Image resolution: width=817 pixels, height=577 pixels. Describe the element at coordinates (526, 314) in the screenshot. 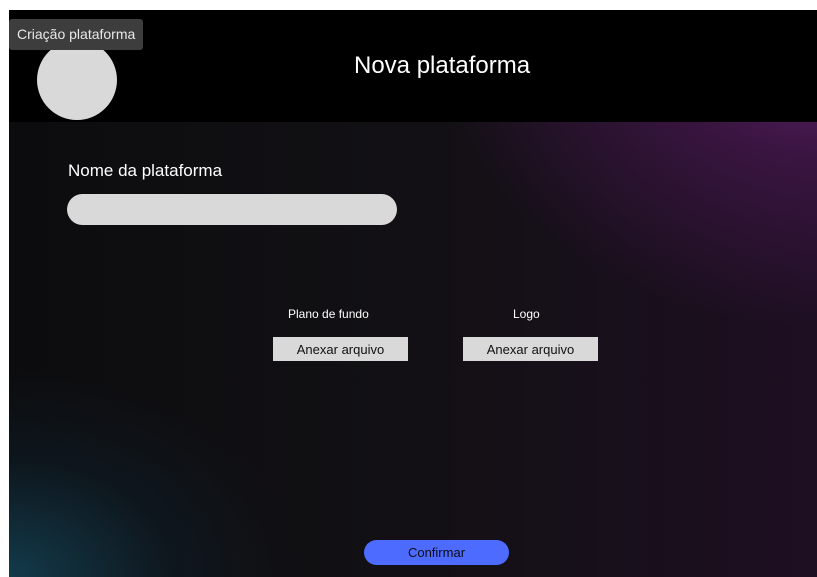

I see `logo-label: Logo` at that location.